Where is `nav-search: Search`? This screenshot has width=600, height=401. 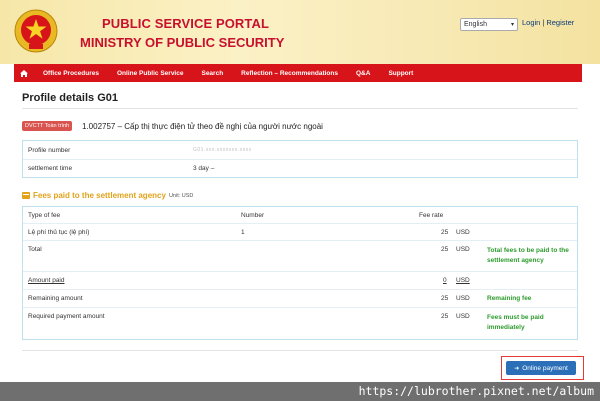
nav-search: Search is located at coordinates (212, 73).